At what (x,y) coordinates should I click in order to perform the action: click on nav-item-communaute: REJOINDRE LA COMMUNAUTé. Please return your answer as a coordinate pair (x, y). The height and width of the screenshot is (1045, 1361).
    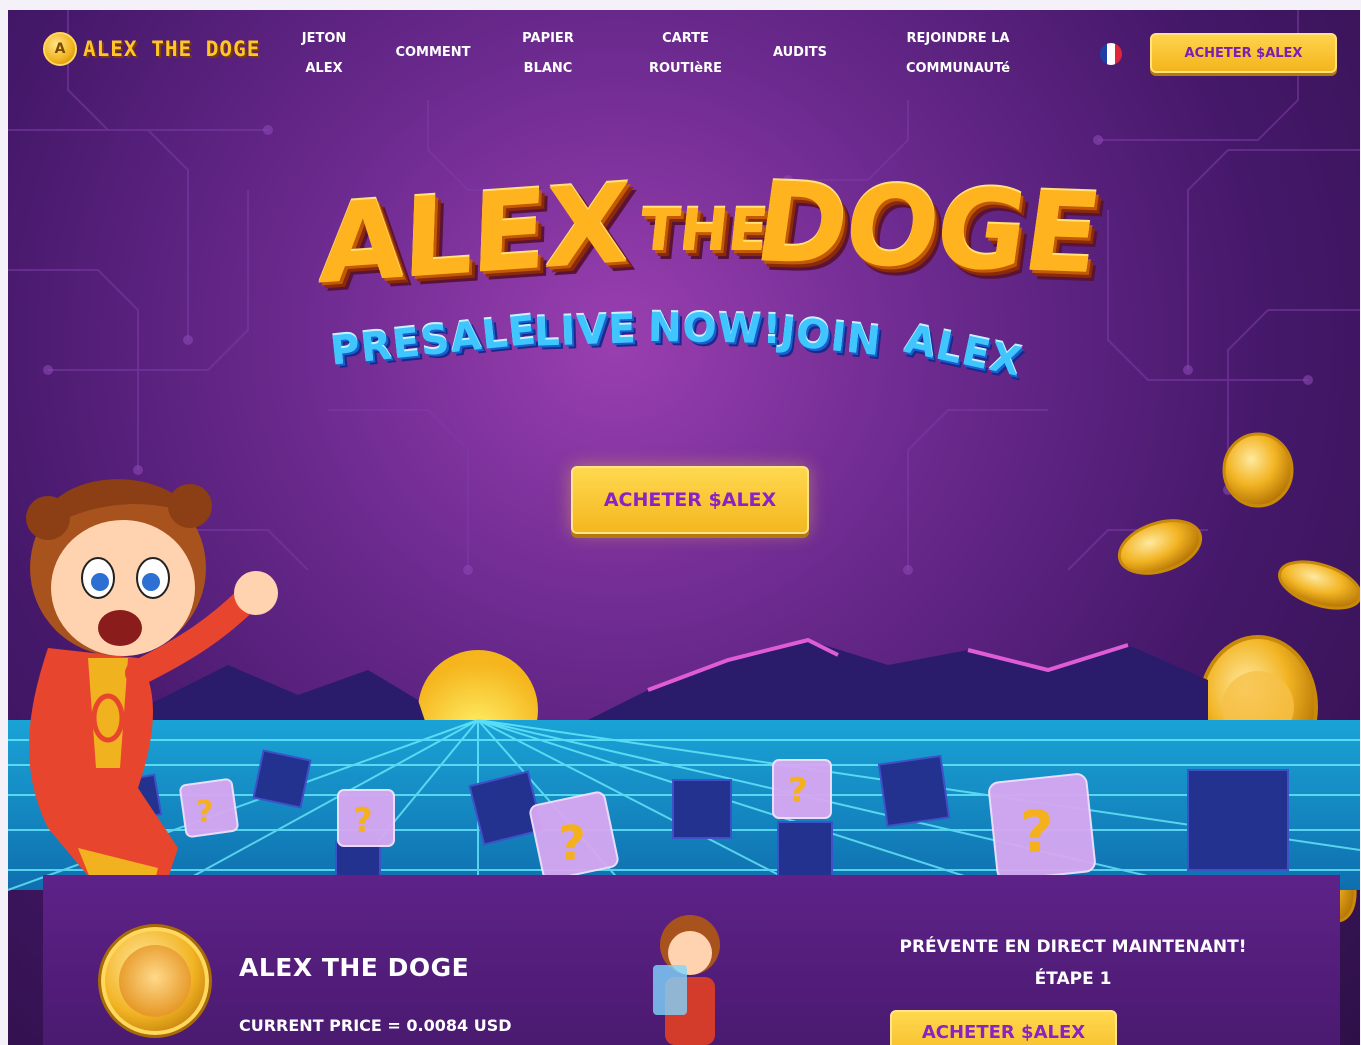
    Looking at the image, I should click on (958, 54).